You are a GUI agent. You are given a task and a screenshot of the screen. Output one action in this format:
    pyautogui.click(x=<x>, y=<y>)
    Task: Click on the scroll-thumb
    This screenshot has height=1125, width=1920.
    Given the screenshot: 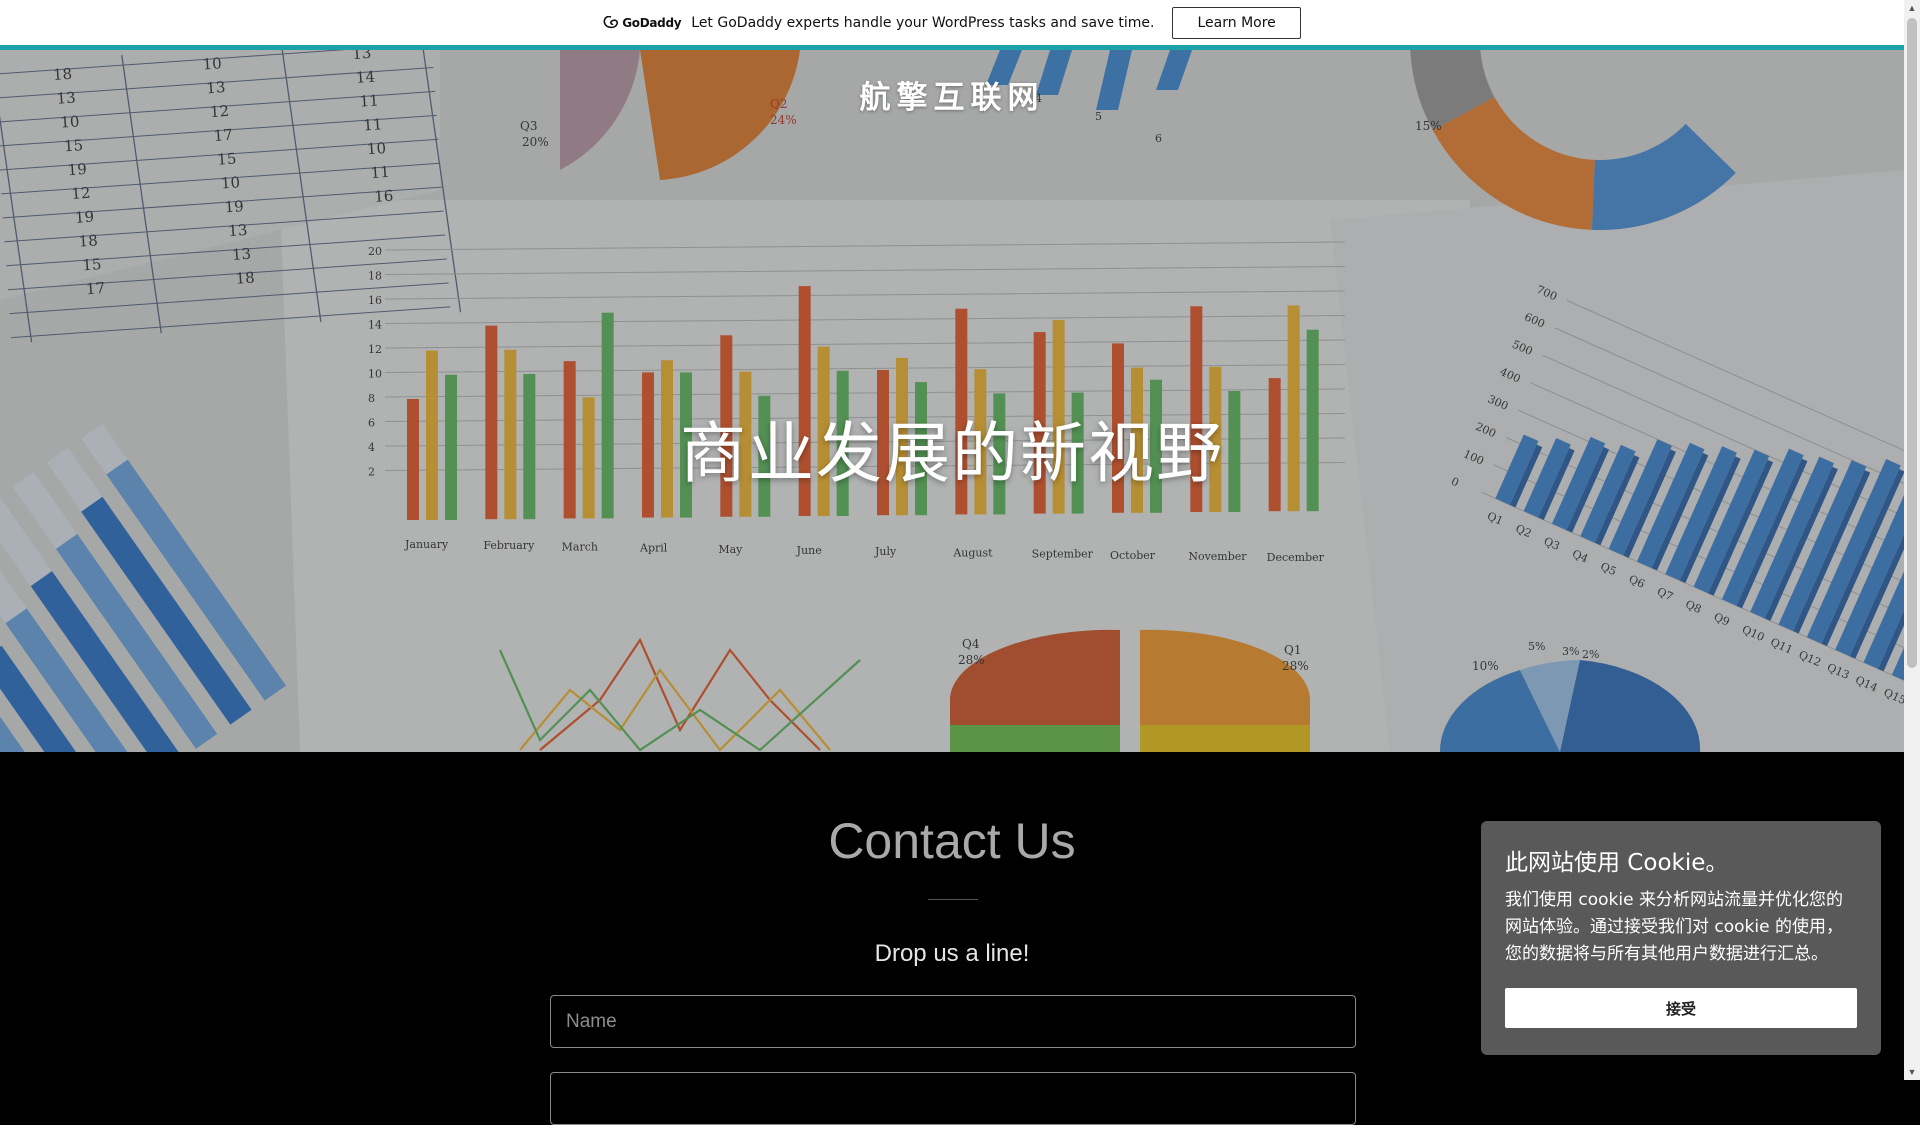 What is the action you would take?
    pyautogui.click(x=1912, y=343)
    